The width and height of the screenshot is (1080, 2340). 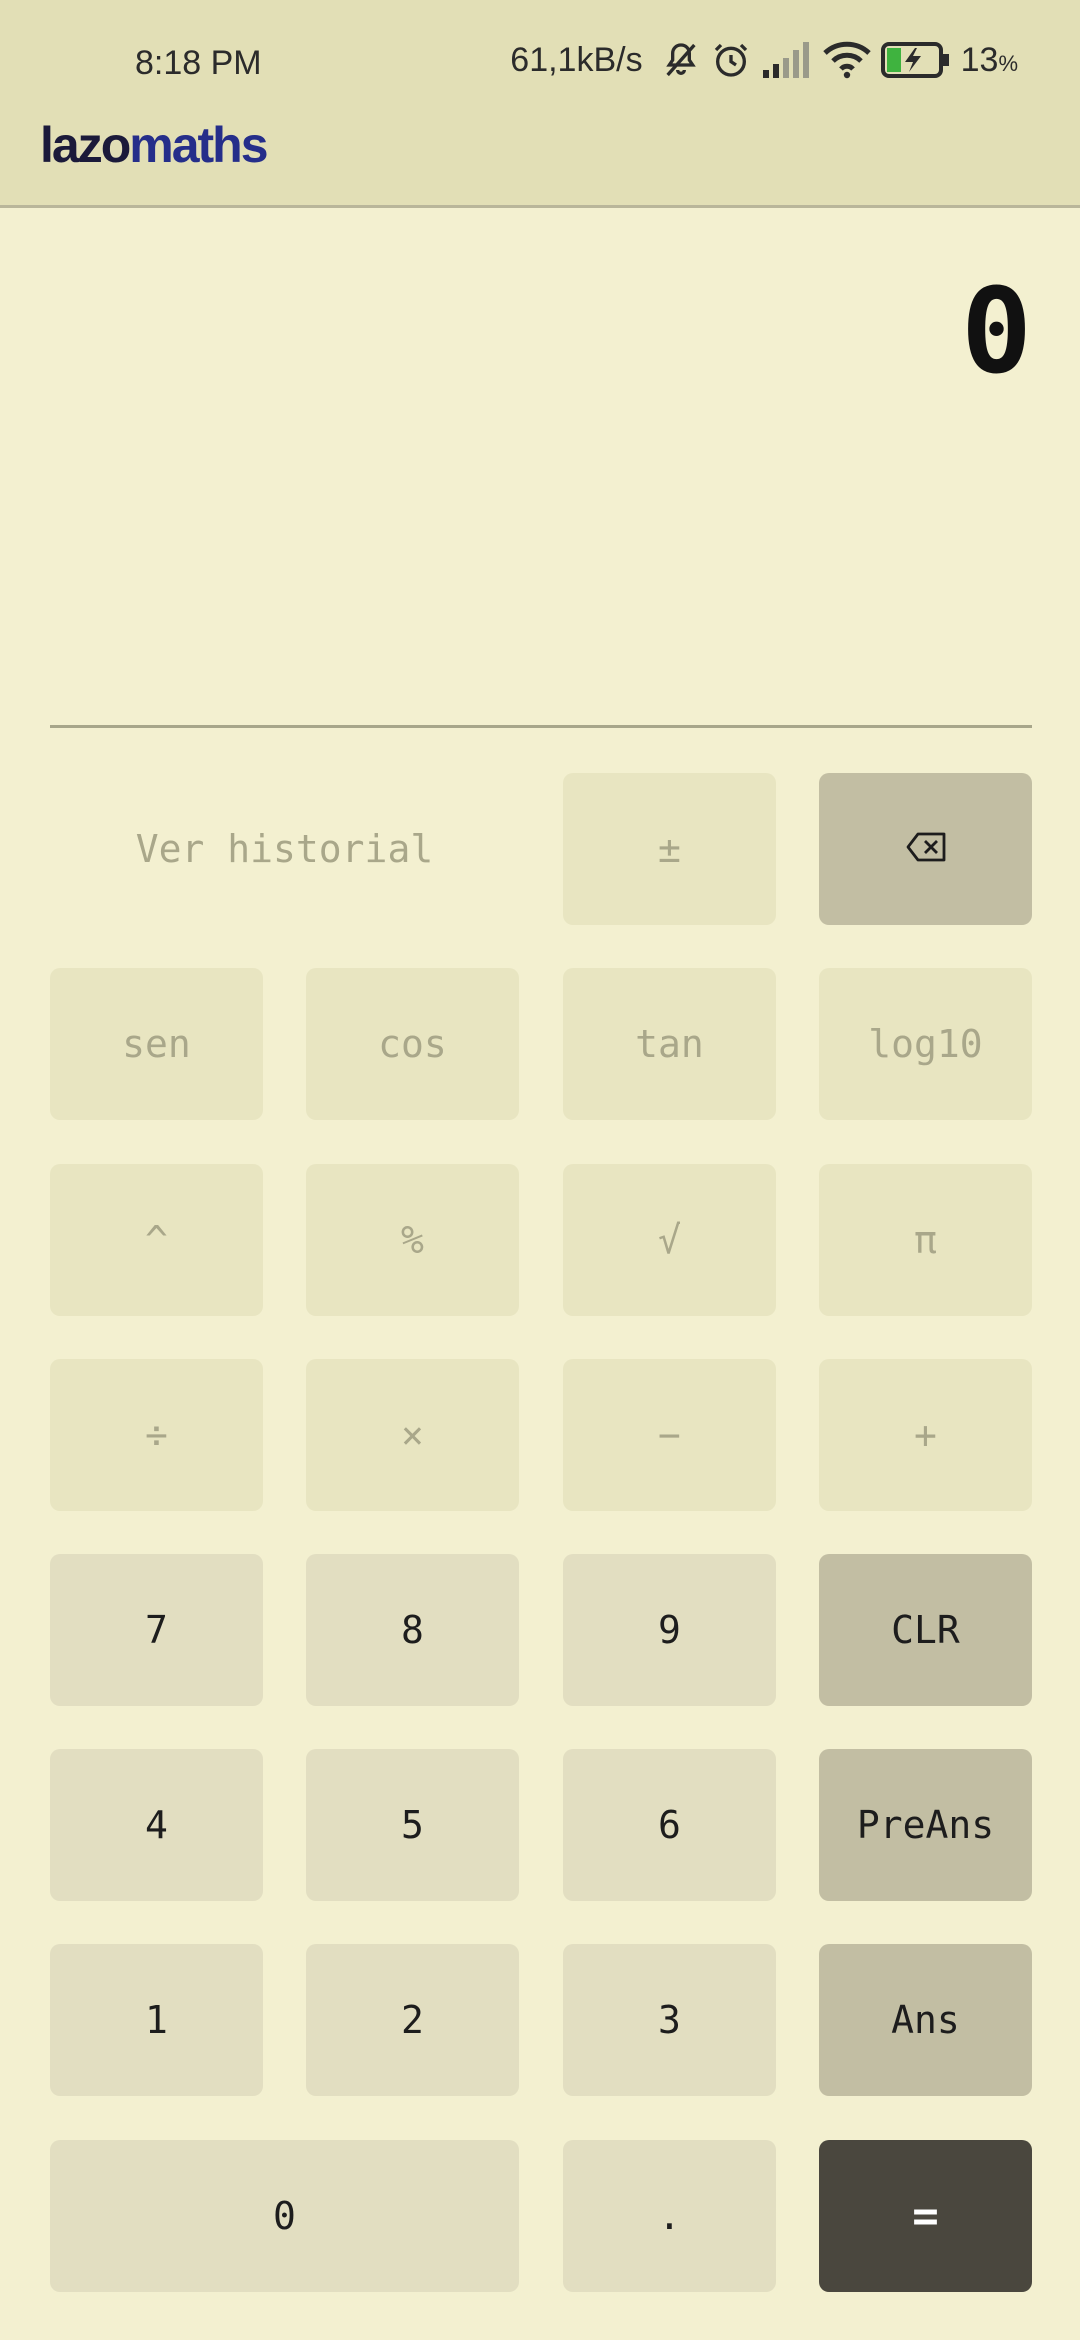 I want to click on digit-3-button: 3, so click(x=669, y=2020).